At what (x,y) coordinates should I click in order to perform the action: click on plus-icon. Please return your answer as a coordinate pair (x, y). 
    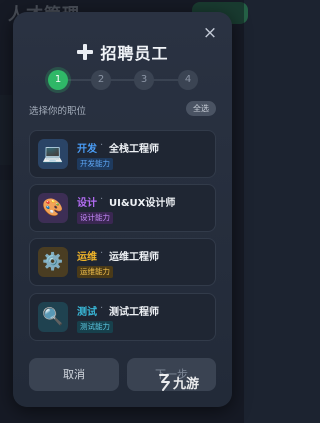
    Looking at the image, I should click on (85, 52).